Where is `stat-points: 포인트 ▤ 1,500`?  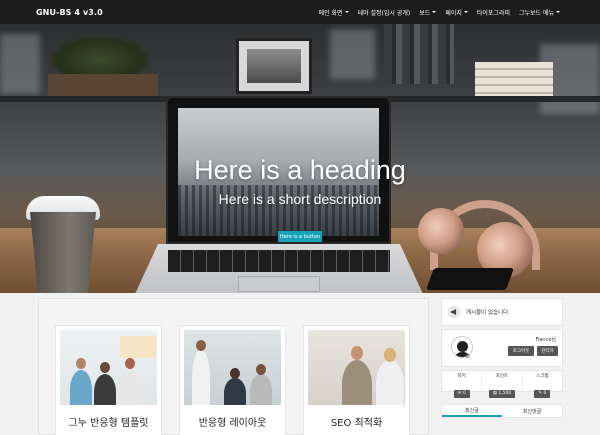 stat-points: 포인트 ▤ 1,500 is located at coordinates (502, 384).